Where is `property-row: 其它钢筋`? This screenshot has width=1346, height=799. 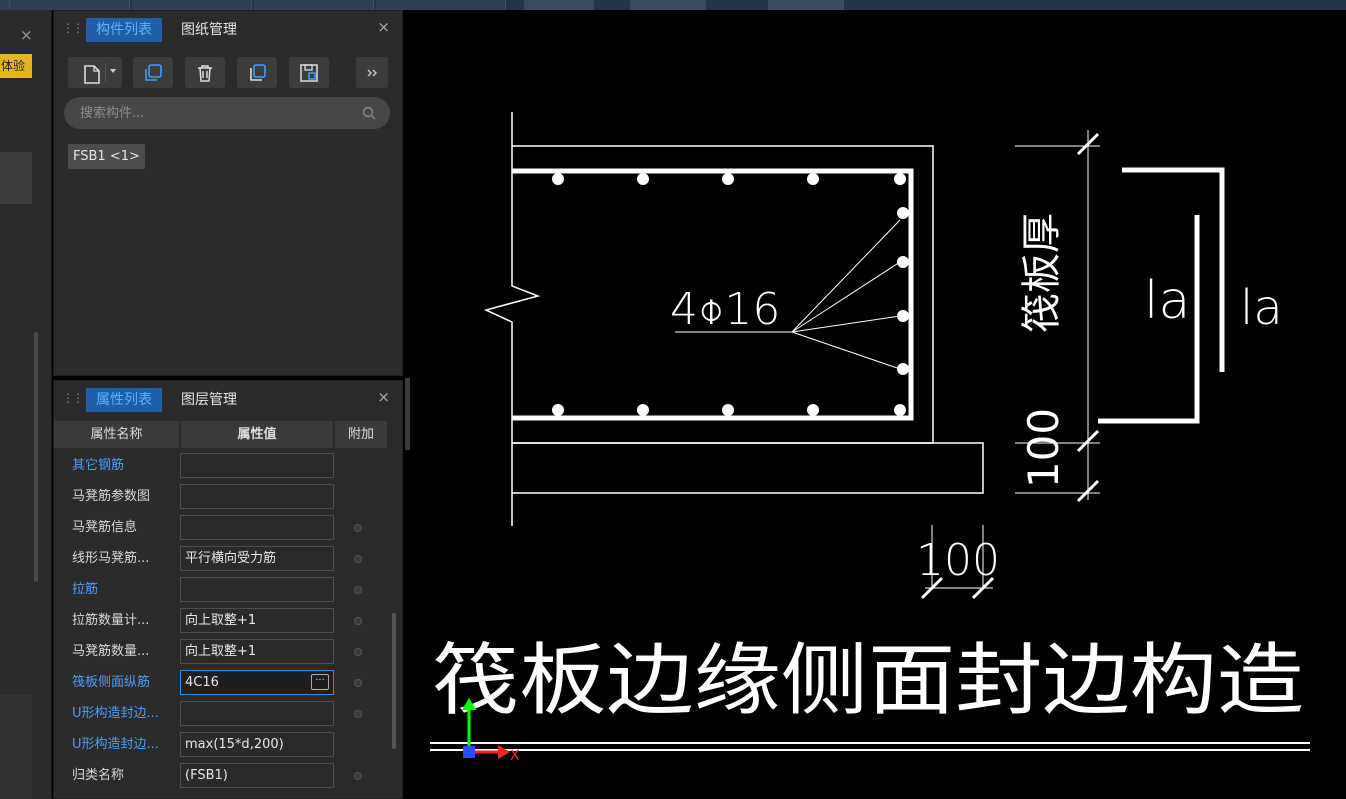
property-row: 其它钢筋 is located at coordinates (222, 465).